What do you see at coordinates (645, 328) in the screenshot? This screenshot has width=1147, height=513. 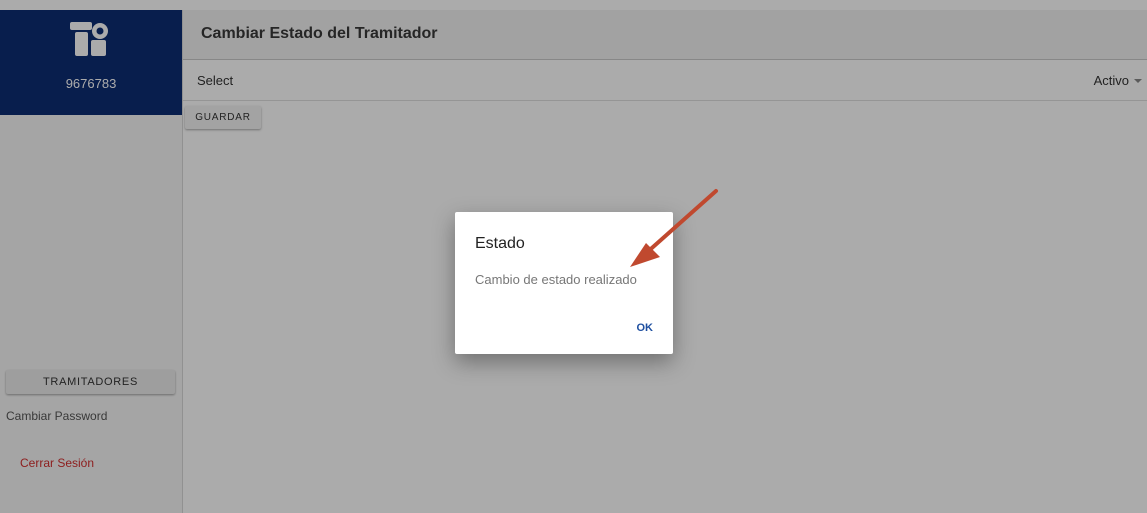 I see `ok-button: OK` at bounding box center [645, 328].